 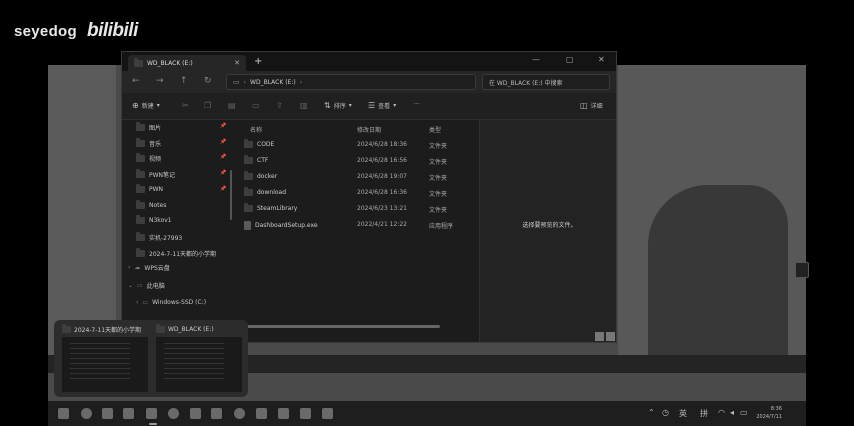 What do you see at coordinates (146, 105) in the screenshot?
I see `new-button: ⊕ 新建 ▾` at bounding box center [146, 105].